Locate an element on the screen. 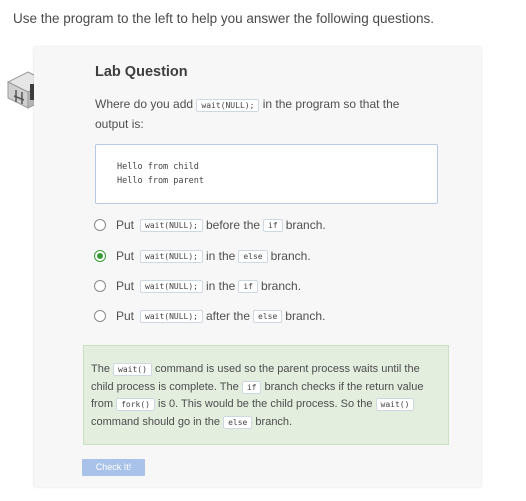  option-before-if: Put wait(NULL); before the if branch. is located at coordinates (211, 225).